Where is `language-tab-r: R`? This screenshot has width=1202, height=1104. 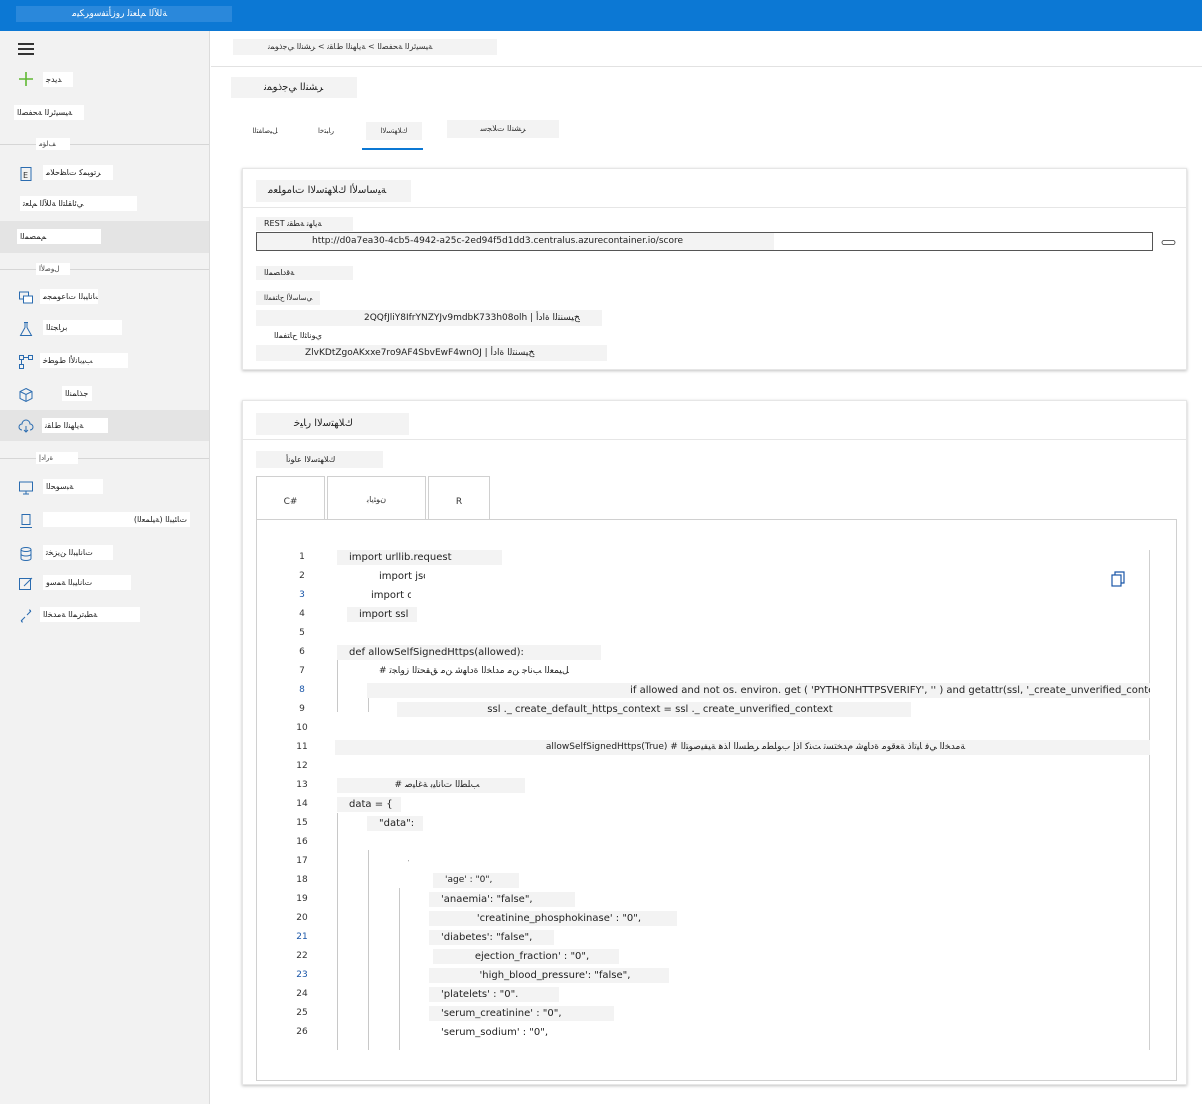
language-tab-r: R is located at coordinates (459, 498).